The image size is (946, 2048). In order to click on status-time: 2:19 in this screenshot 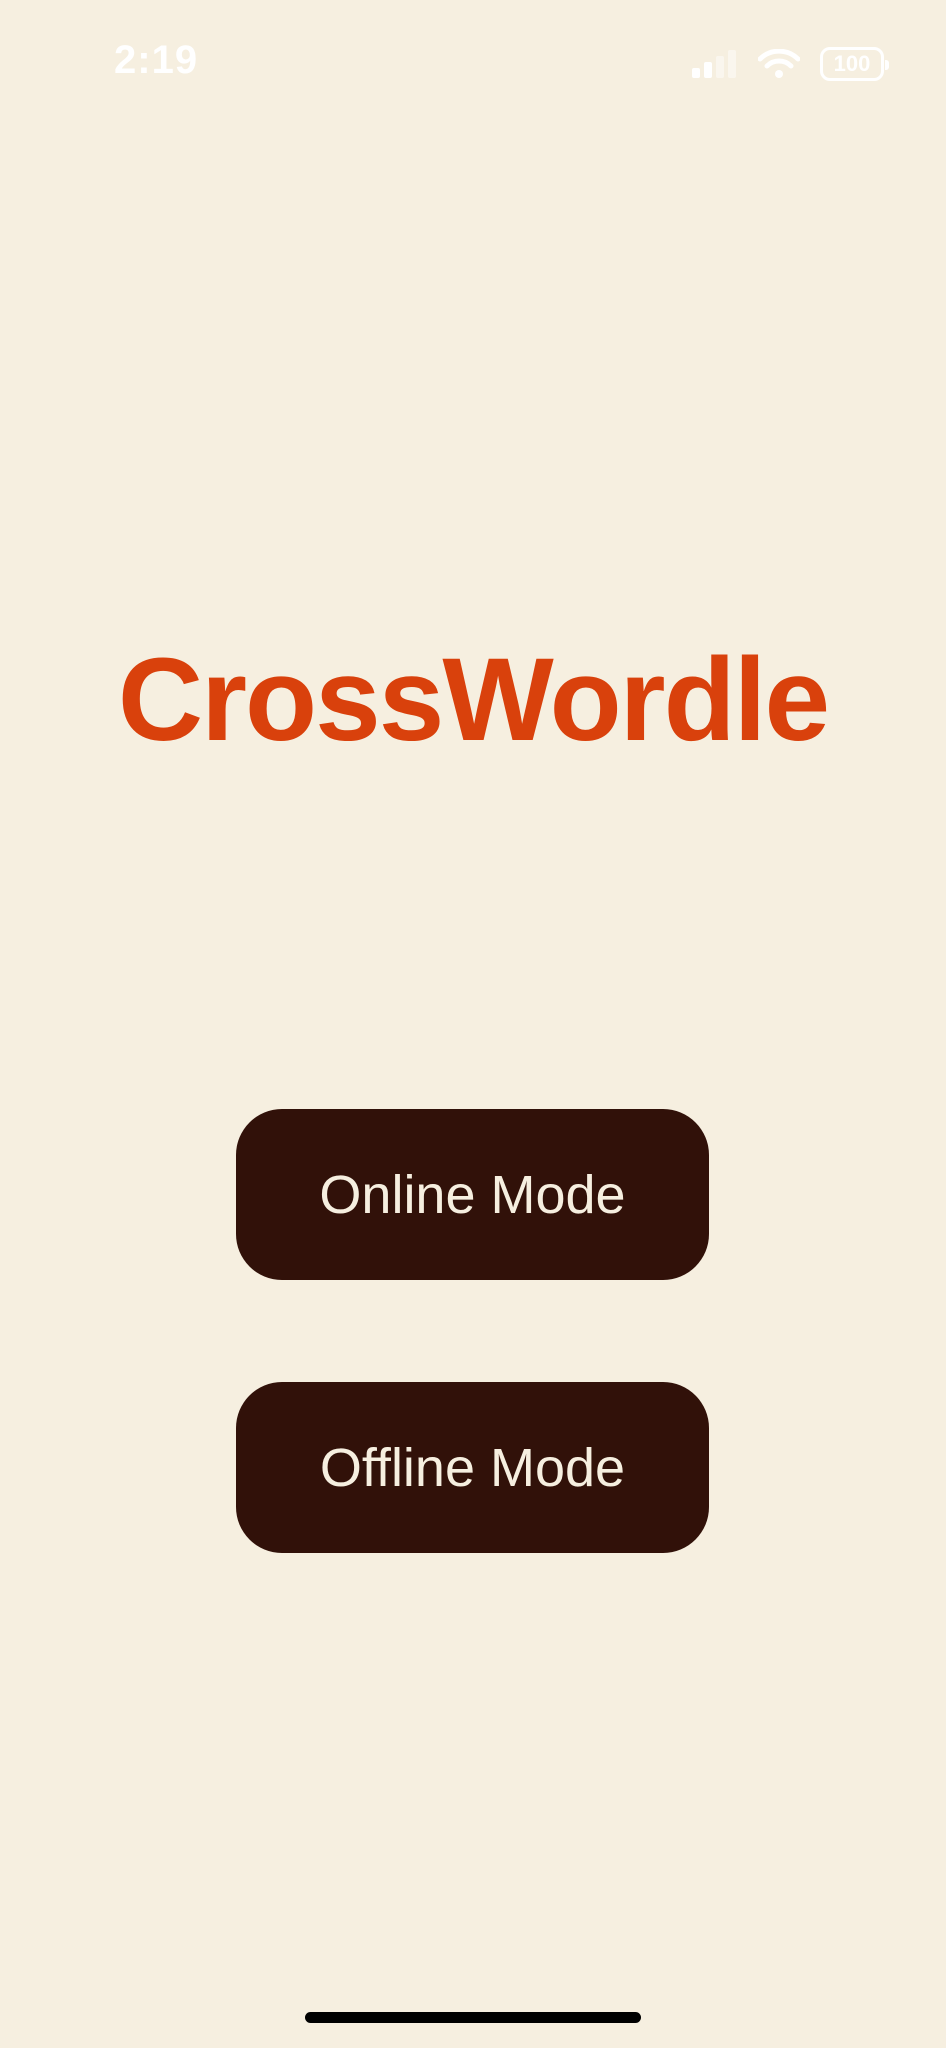, I will do `click(156, 60)`.